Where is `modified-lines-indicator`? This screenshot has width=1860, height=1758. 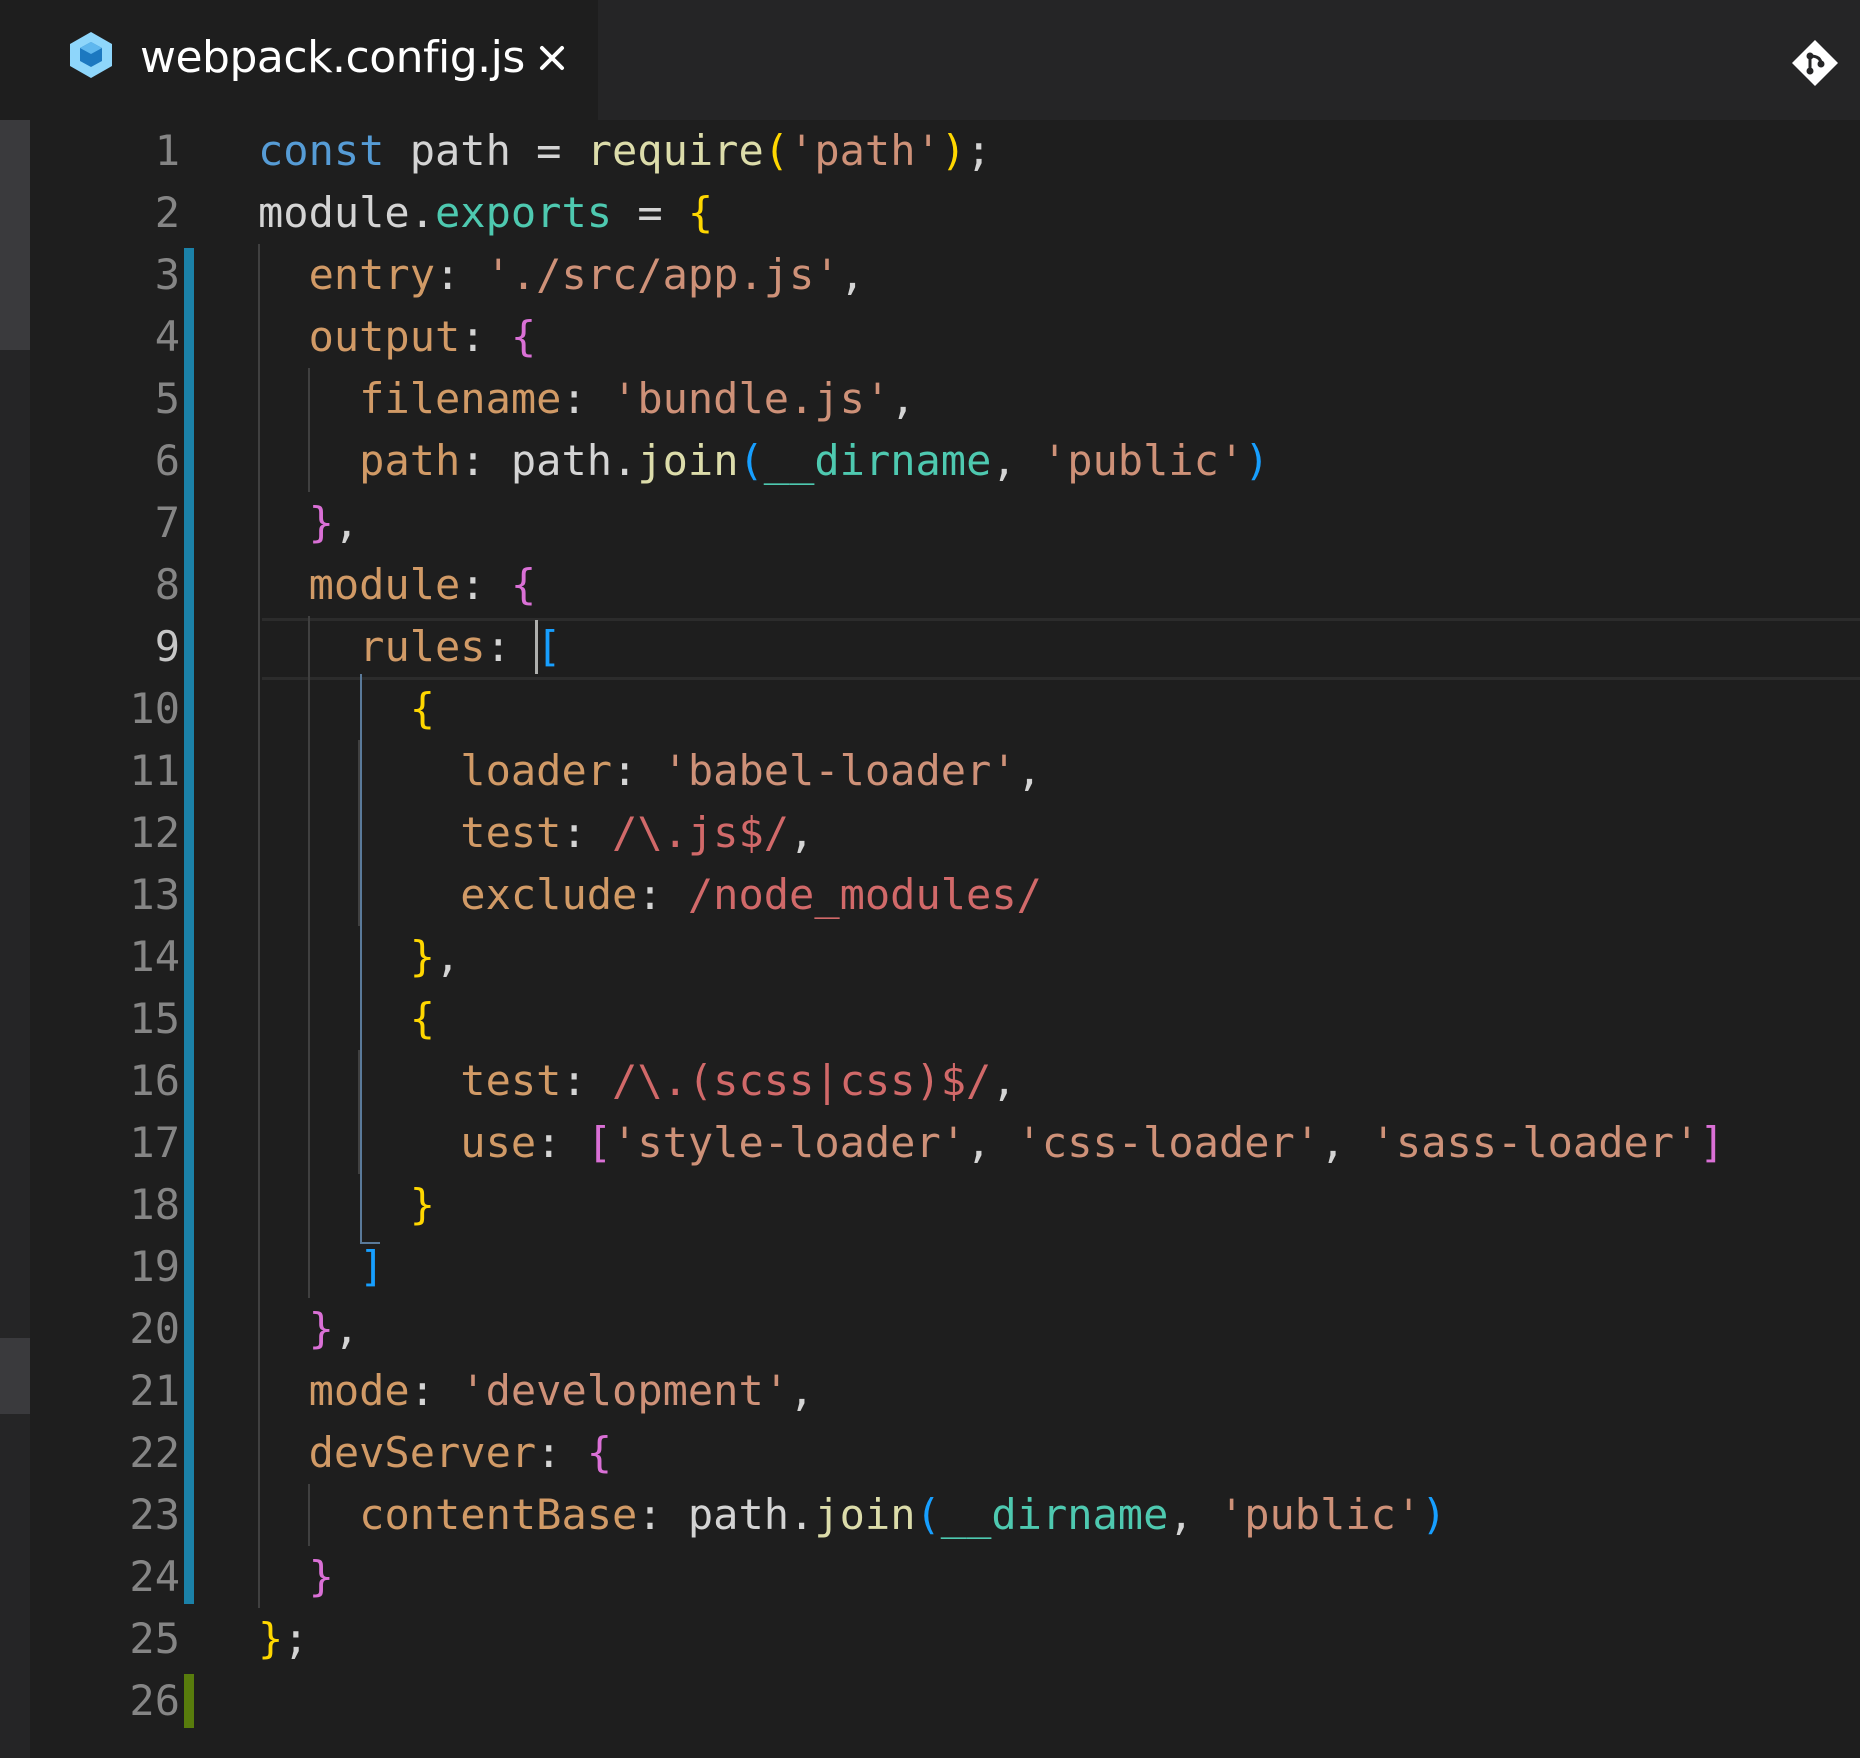 modified-lines-indicator is located at coordinates (189, 926).